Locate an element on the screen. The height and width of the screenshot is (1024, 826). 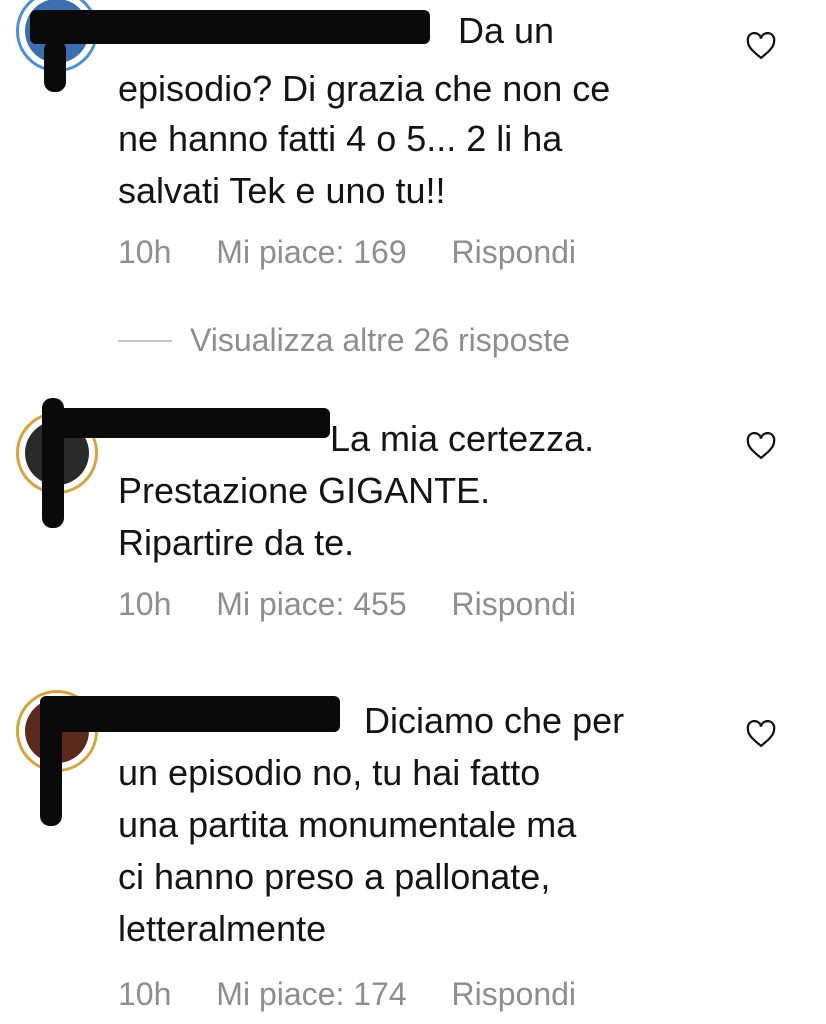
comment-text-line: Diciamo che per is located at coordinates (494, 720).